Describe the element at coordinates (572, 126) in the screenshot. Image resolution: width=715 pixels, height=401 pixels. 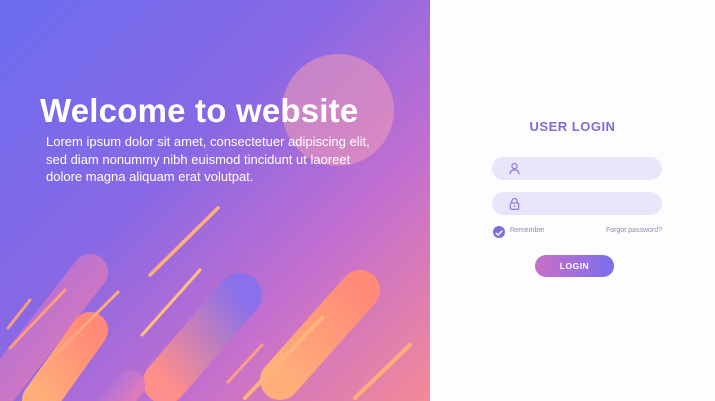
I see `login-title: USER LOGIN` at that location.